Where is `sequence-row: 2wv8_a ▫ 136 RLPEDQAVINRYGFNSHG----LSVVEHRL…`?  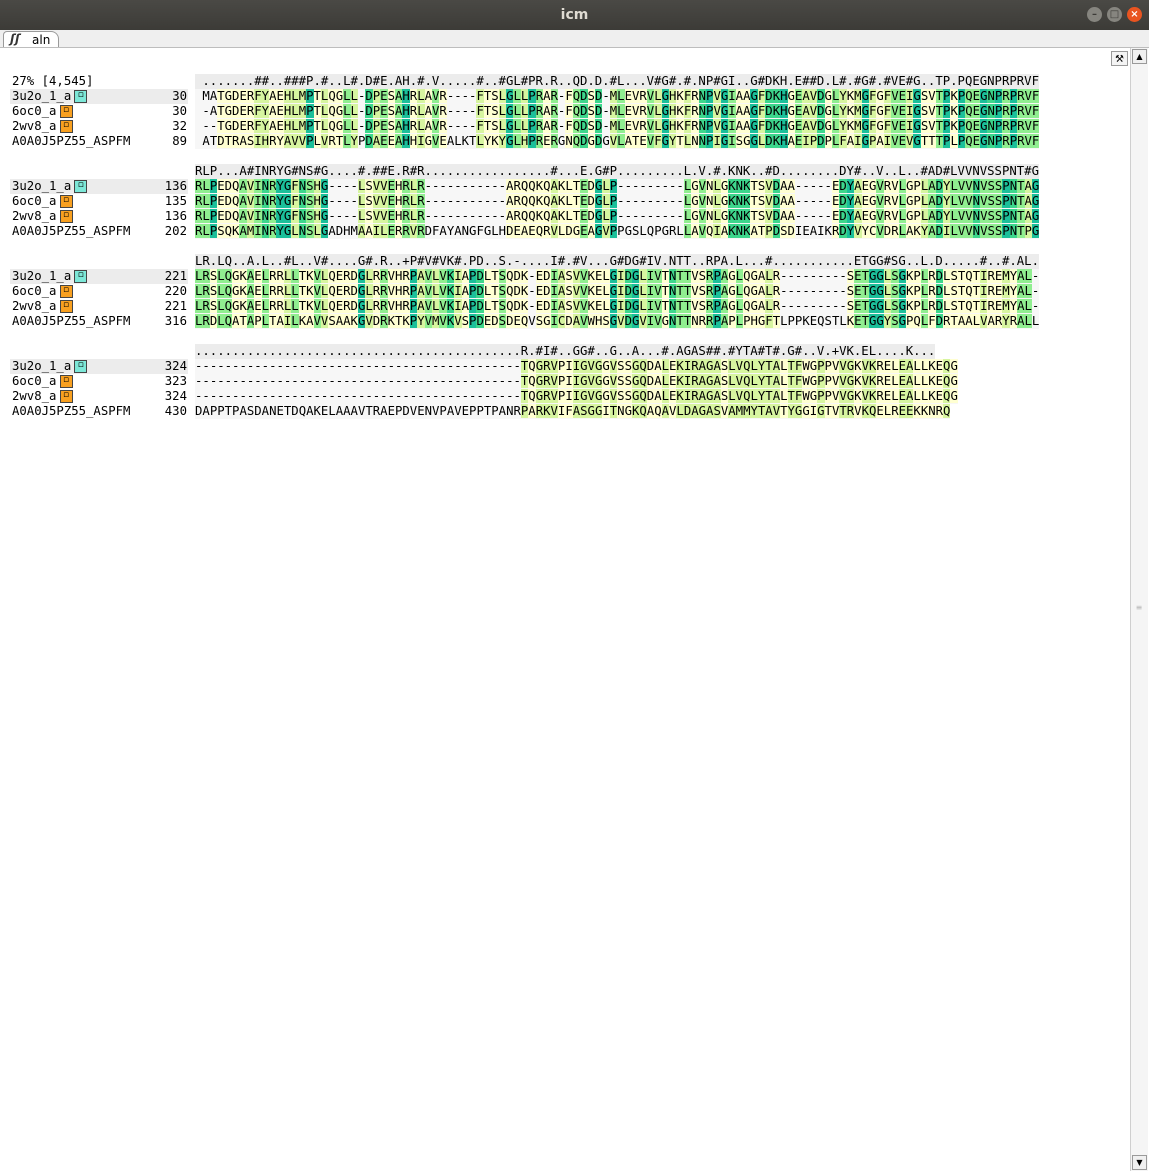 sequence-row: 2wv8_a ▫ 136 RLPEDQAVINRYGFNSHG----LSVVEHRL… is located at coordinates (565, 216).